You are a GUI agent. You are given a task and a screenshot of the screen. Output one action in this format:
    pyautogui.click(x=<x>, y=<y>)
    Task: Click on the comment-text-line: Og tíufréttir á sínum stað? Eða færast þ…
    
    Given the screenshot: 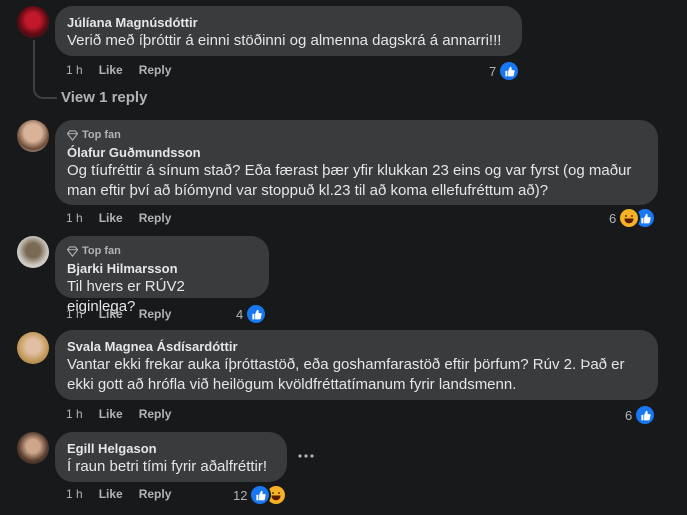 What is the action you would take?
    pyautogui.click(x=349, y=170)
    